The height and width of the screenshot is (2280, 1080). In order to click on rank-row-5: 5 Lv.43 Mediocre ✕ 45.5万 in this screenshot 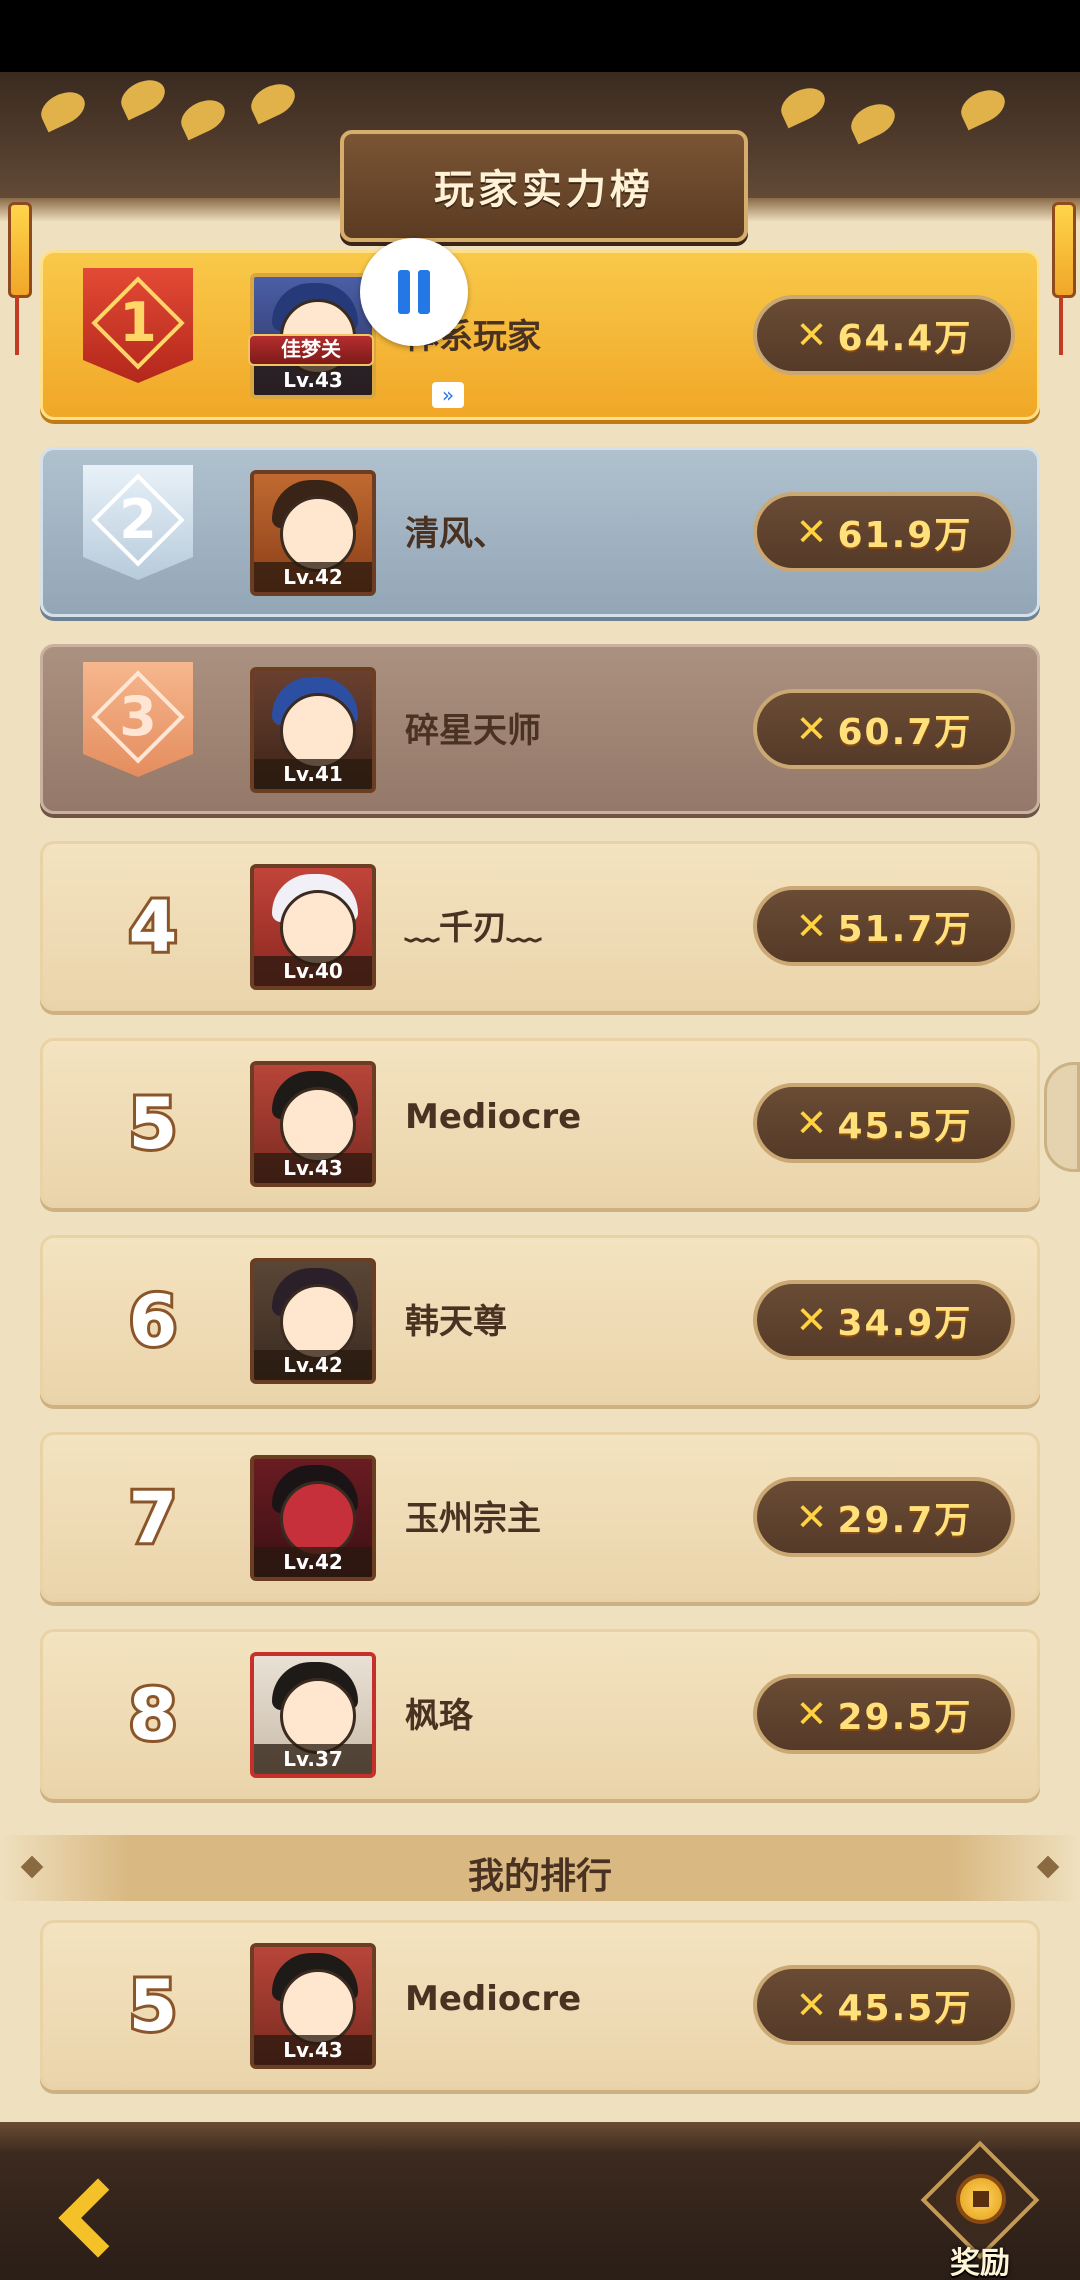, I will do `click(540, 1123)`.